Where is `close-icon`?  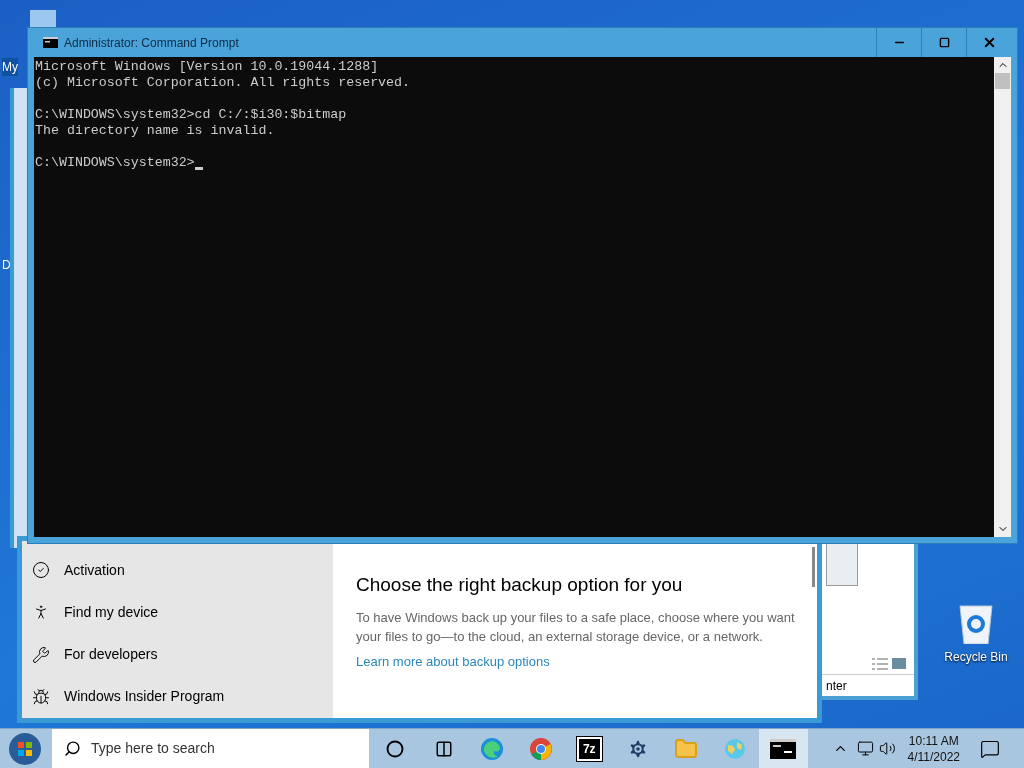
close-icon is located at coordinates (989, 42).